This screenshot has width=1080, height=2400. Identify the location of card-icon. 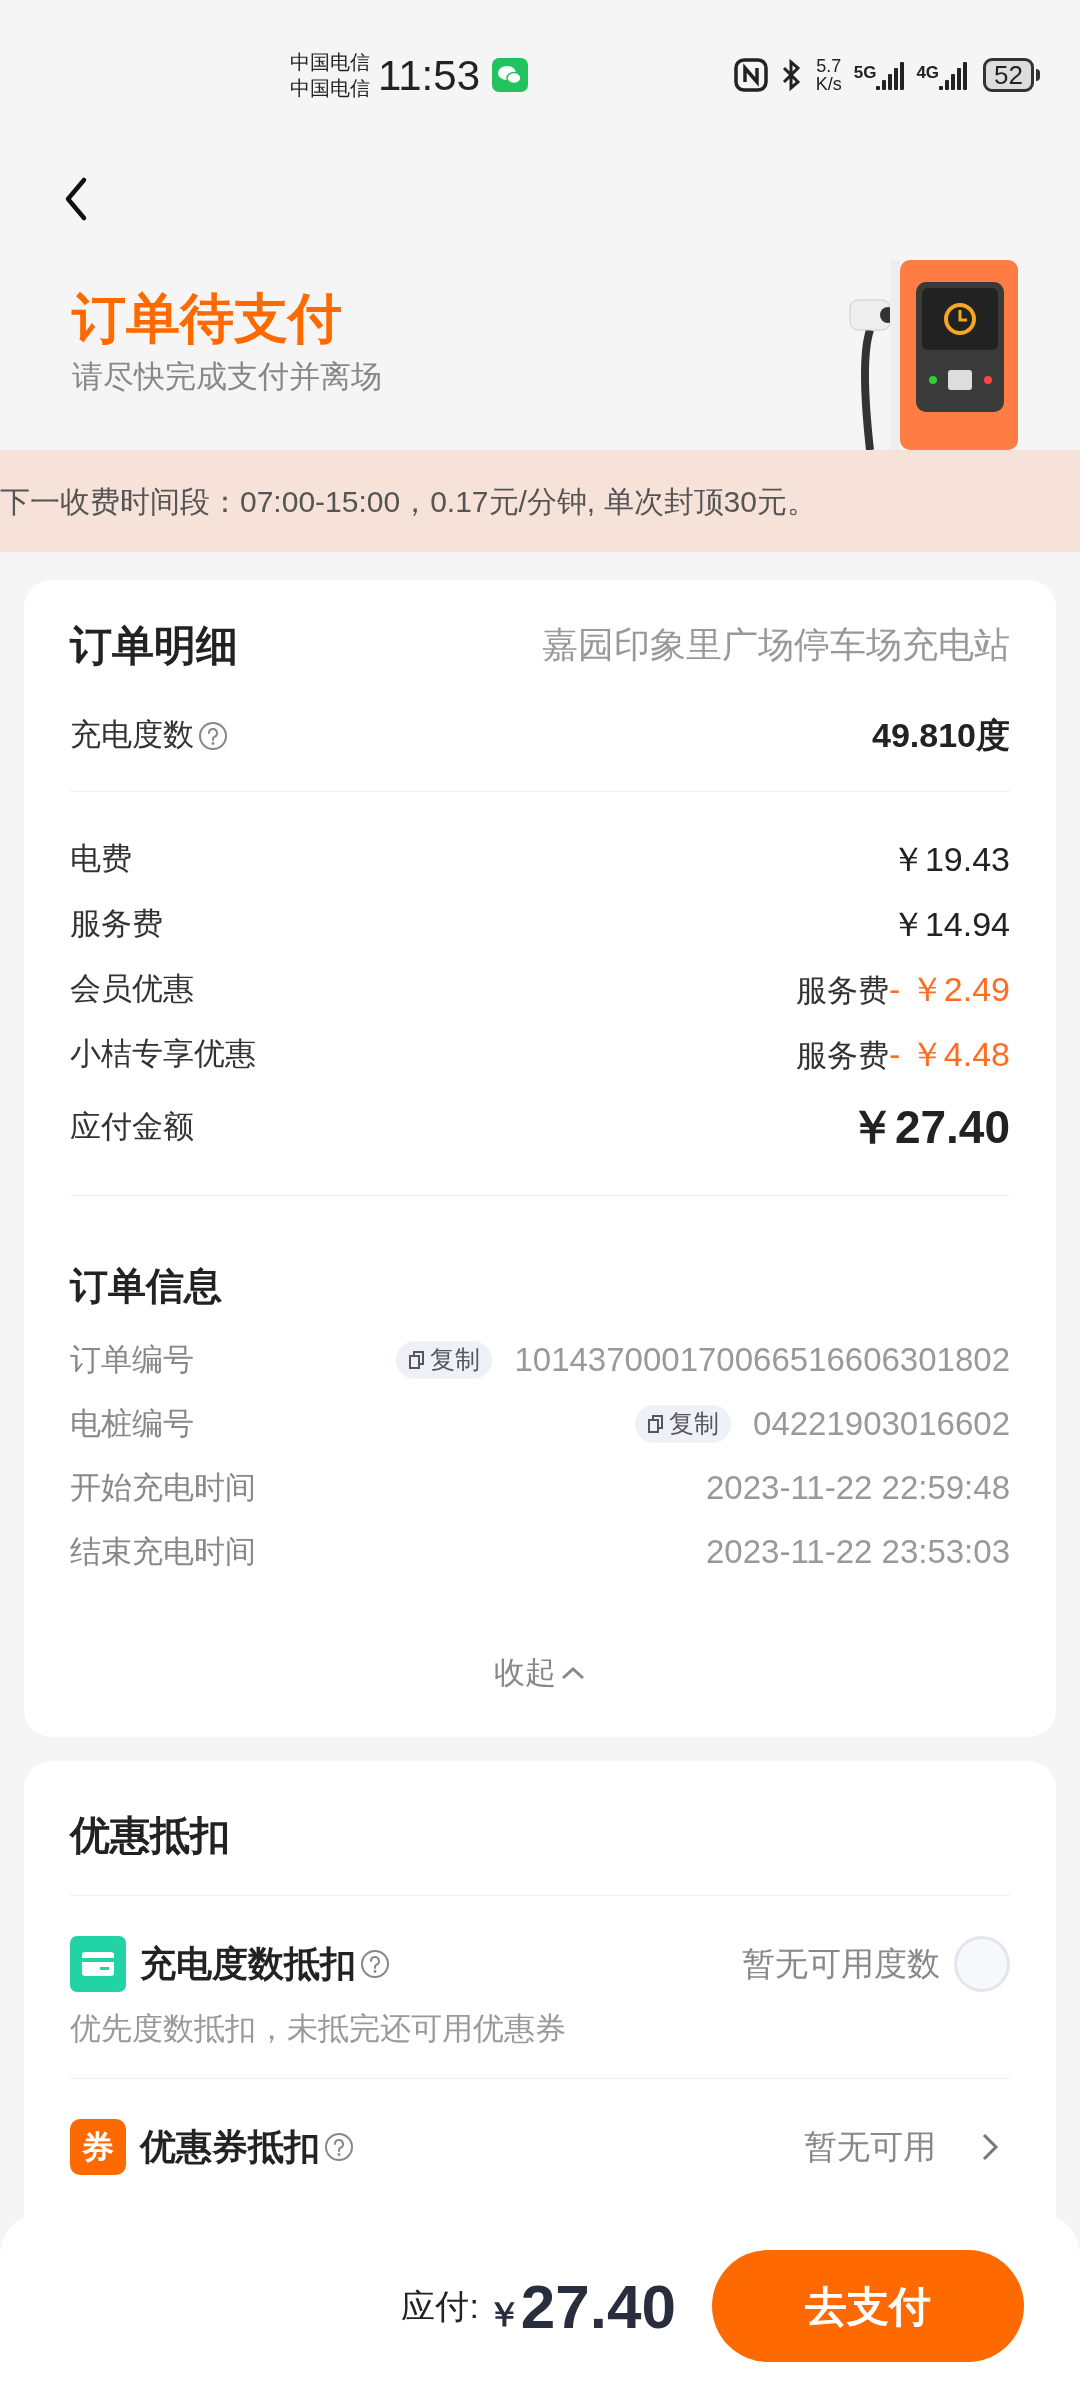
(98, 1963).